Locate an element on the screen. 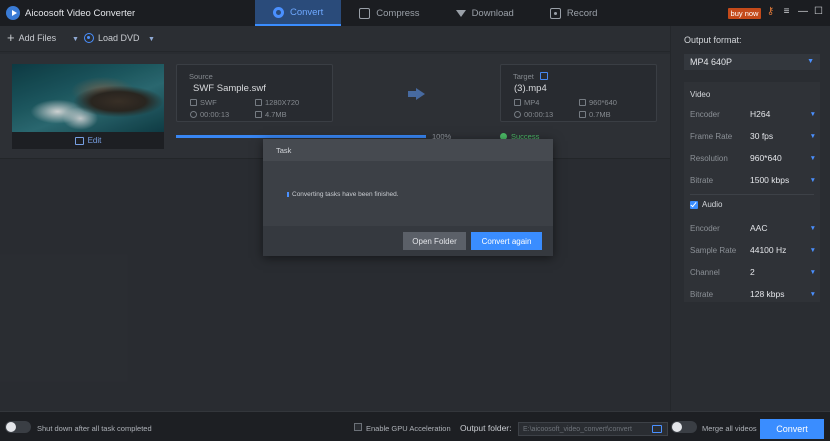 Image resolution: width=830 pixels, height=441 pixels. tab-record-label: Record is located at coordinates (582, 13).